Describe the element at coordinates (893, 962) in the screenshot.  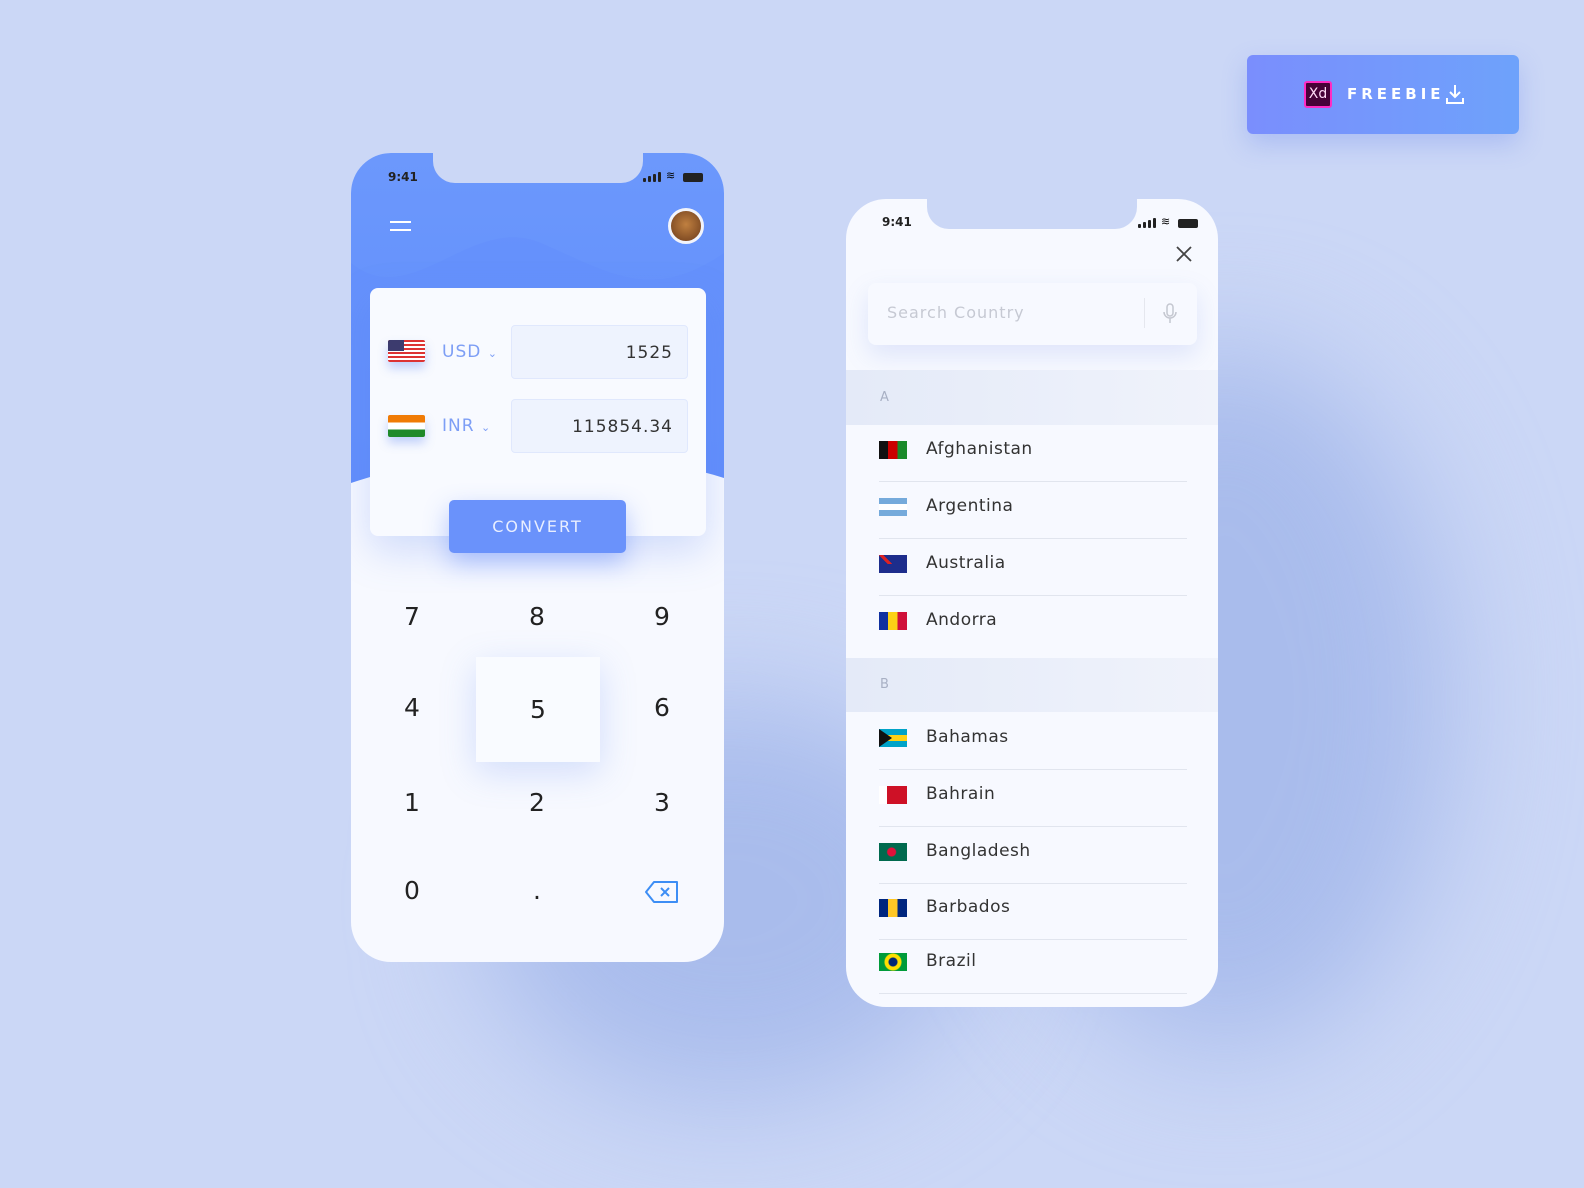
I see `brazil-flag` at that location.